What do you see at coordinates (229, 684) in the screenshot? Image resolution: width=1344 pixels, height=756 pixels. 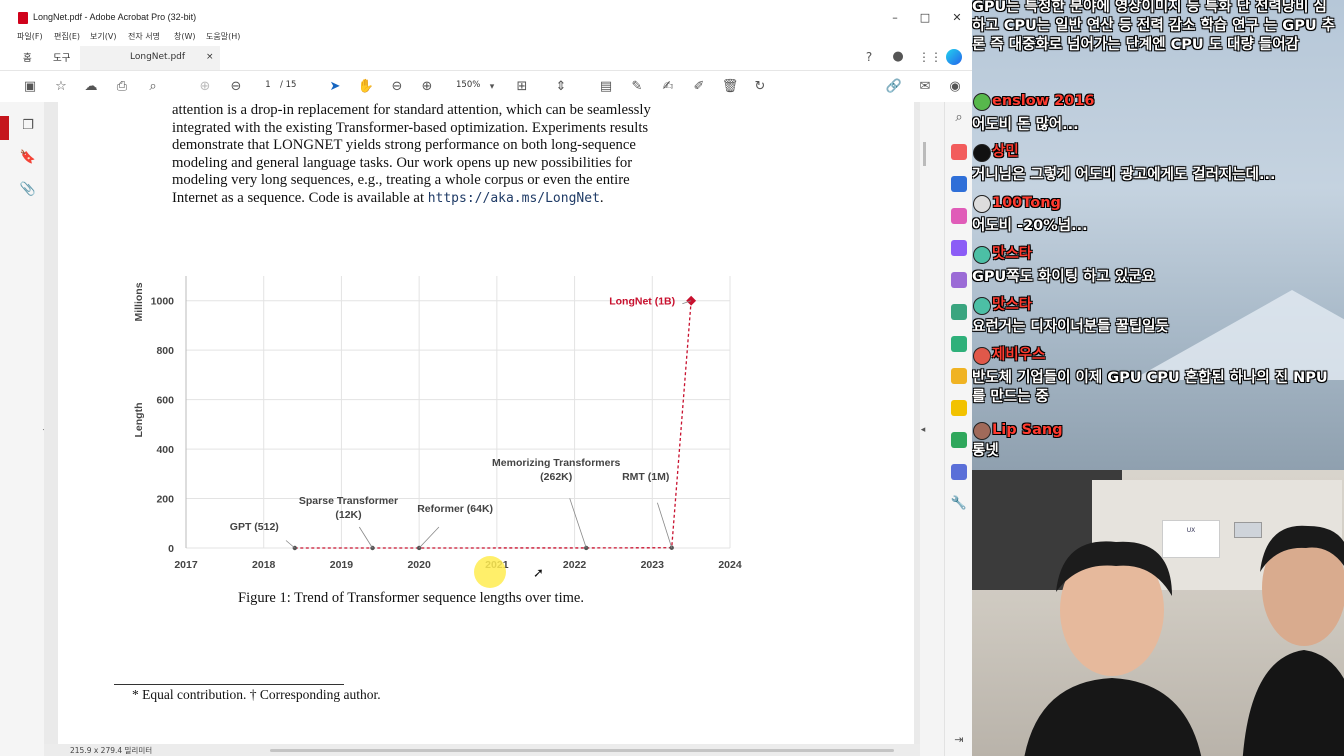 I see `footnote-rule` at bounding box center [229, 684].